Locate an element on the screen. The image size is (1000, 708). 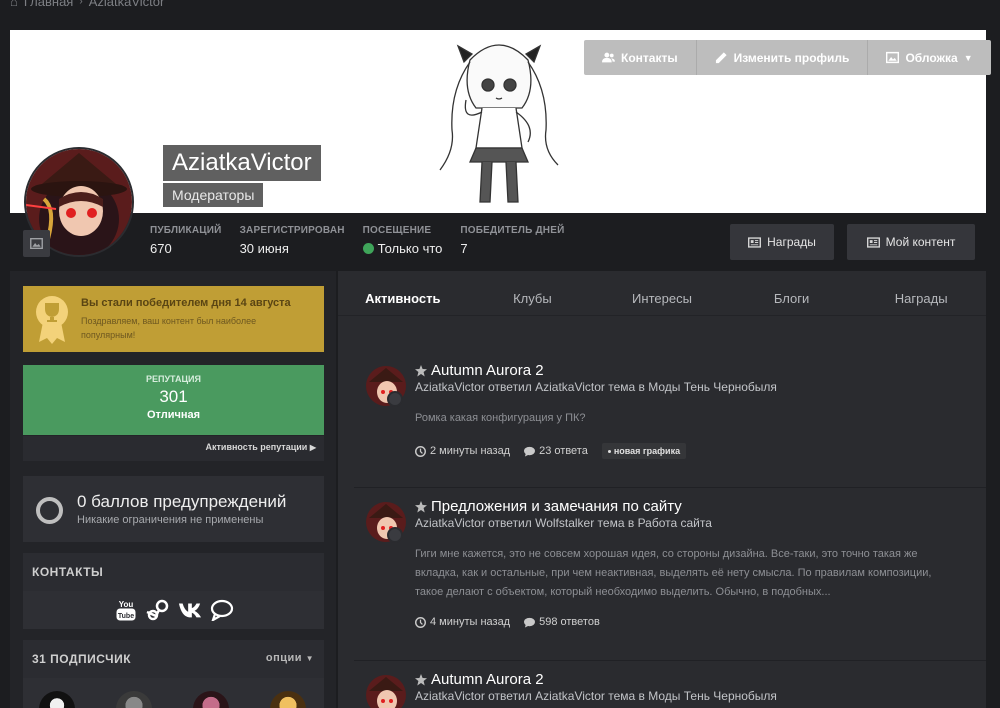
caret-right-icon: ▶ is located at coordinates (312, 447).